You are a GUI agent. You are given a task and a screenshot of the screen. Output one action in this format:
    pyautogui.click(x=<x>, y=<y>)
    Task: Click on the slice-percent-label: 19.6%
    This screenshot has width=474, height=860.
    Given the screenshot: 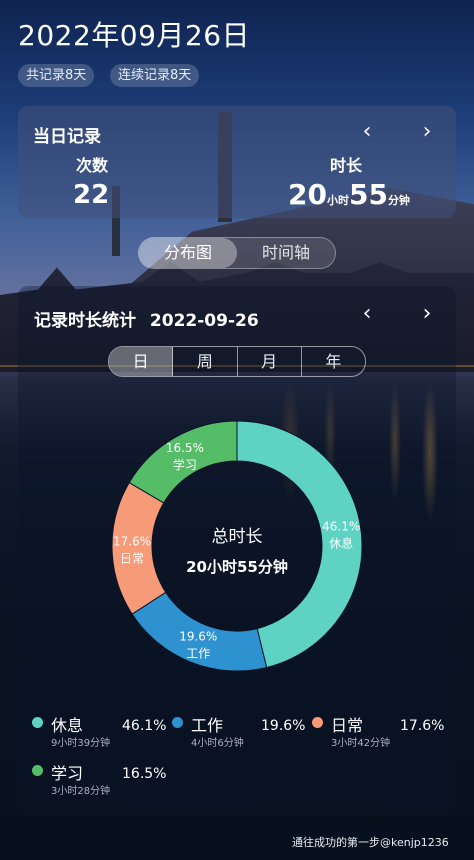 What is the action you would take?
    pyautogui.click(x=198, y=637)
    